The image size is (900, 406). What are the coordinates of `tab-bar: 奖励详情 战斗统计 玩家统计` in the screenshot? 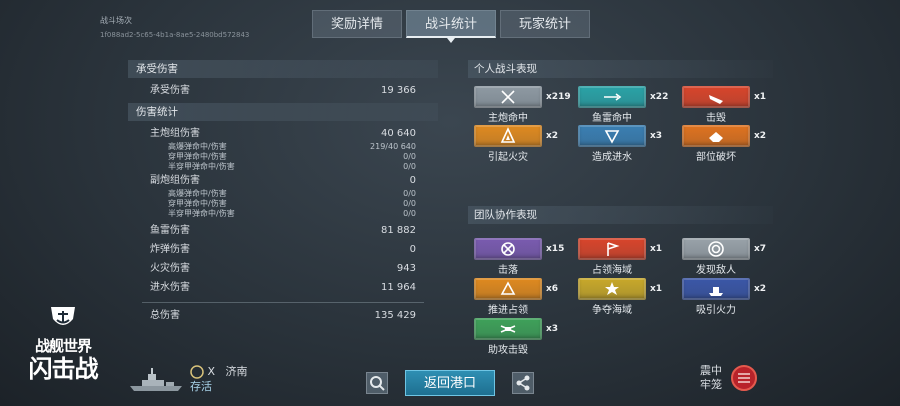 It's located at (451, 26).